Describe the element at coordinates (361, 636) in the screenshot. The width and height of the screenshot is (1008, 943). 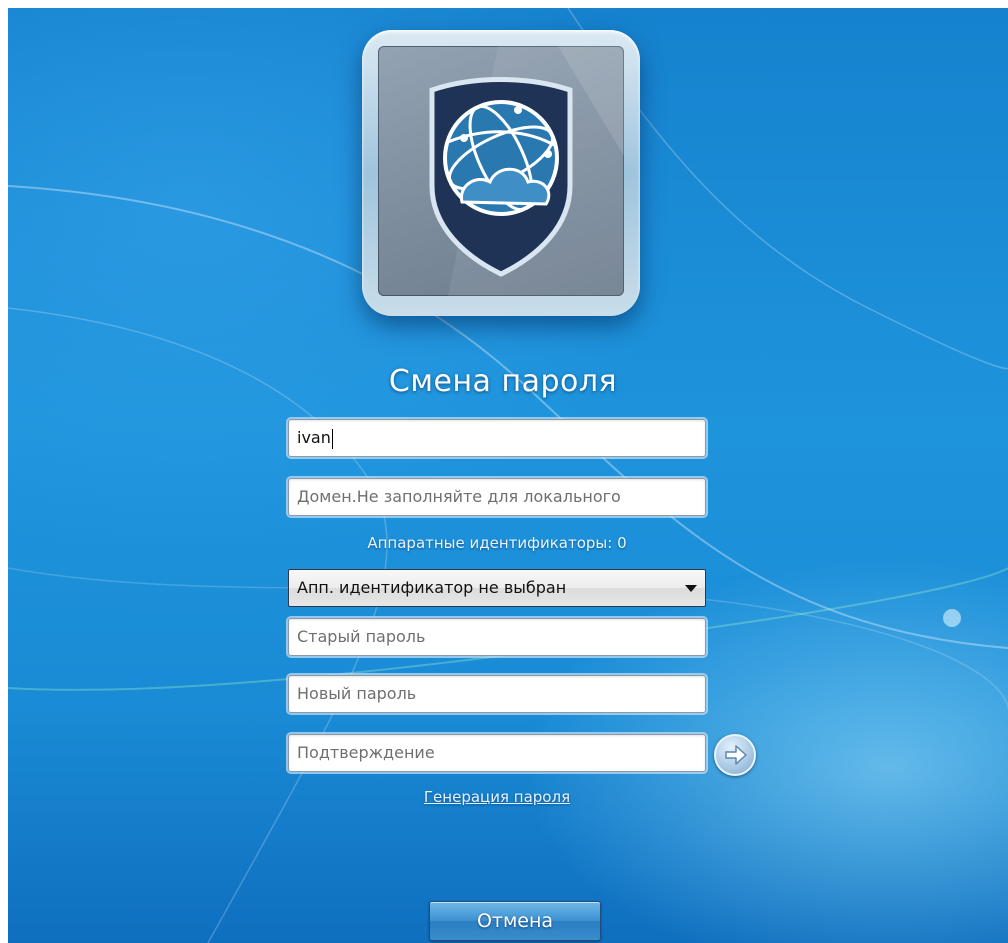
I see `old-password-placeholder: Старый пароль` at that location.